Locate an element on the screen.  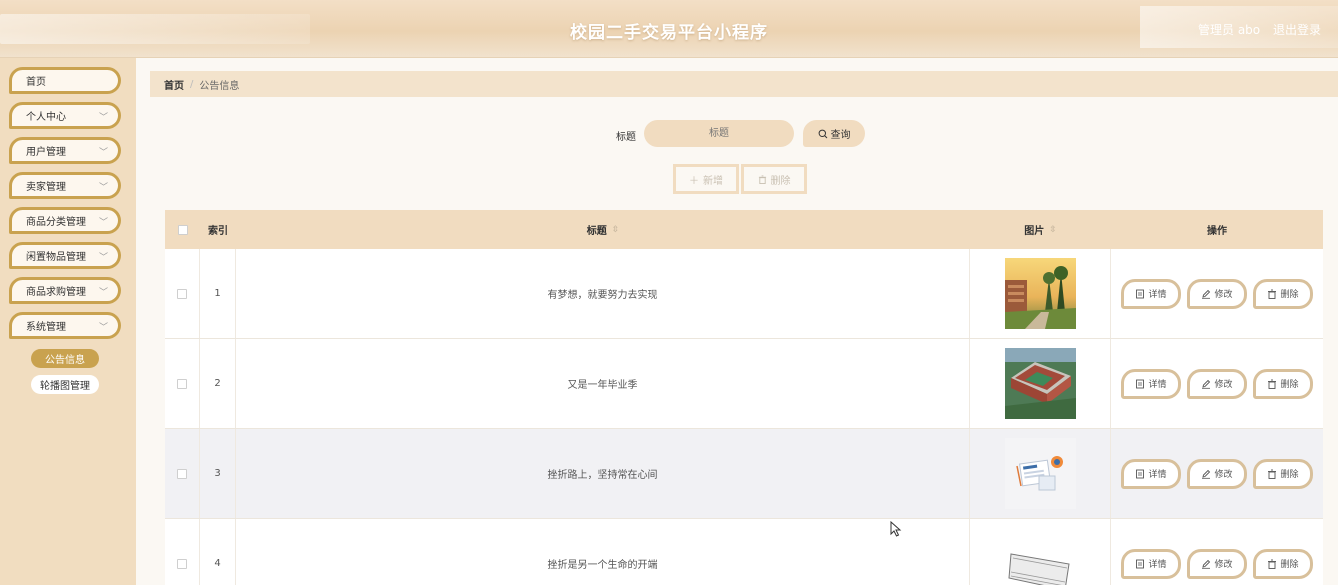
sidebar-item-label: 用户管理 is located at coordinates (46, 152).